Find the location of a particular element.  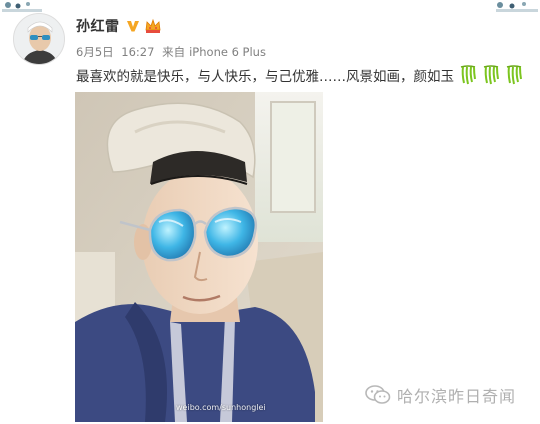

avatar-image is located at coordinates (39, 39).